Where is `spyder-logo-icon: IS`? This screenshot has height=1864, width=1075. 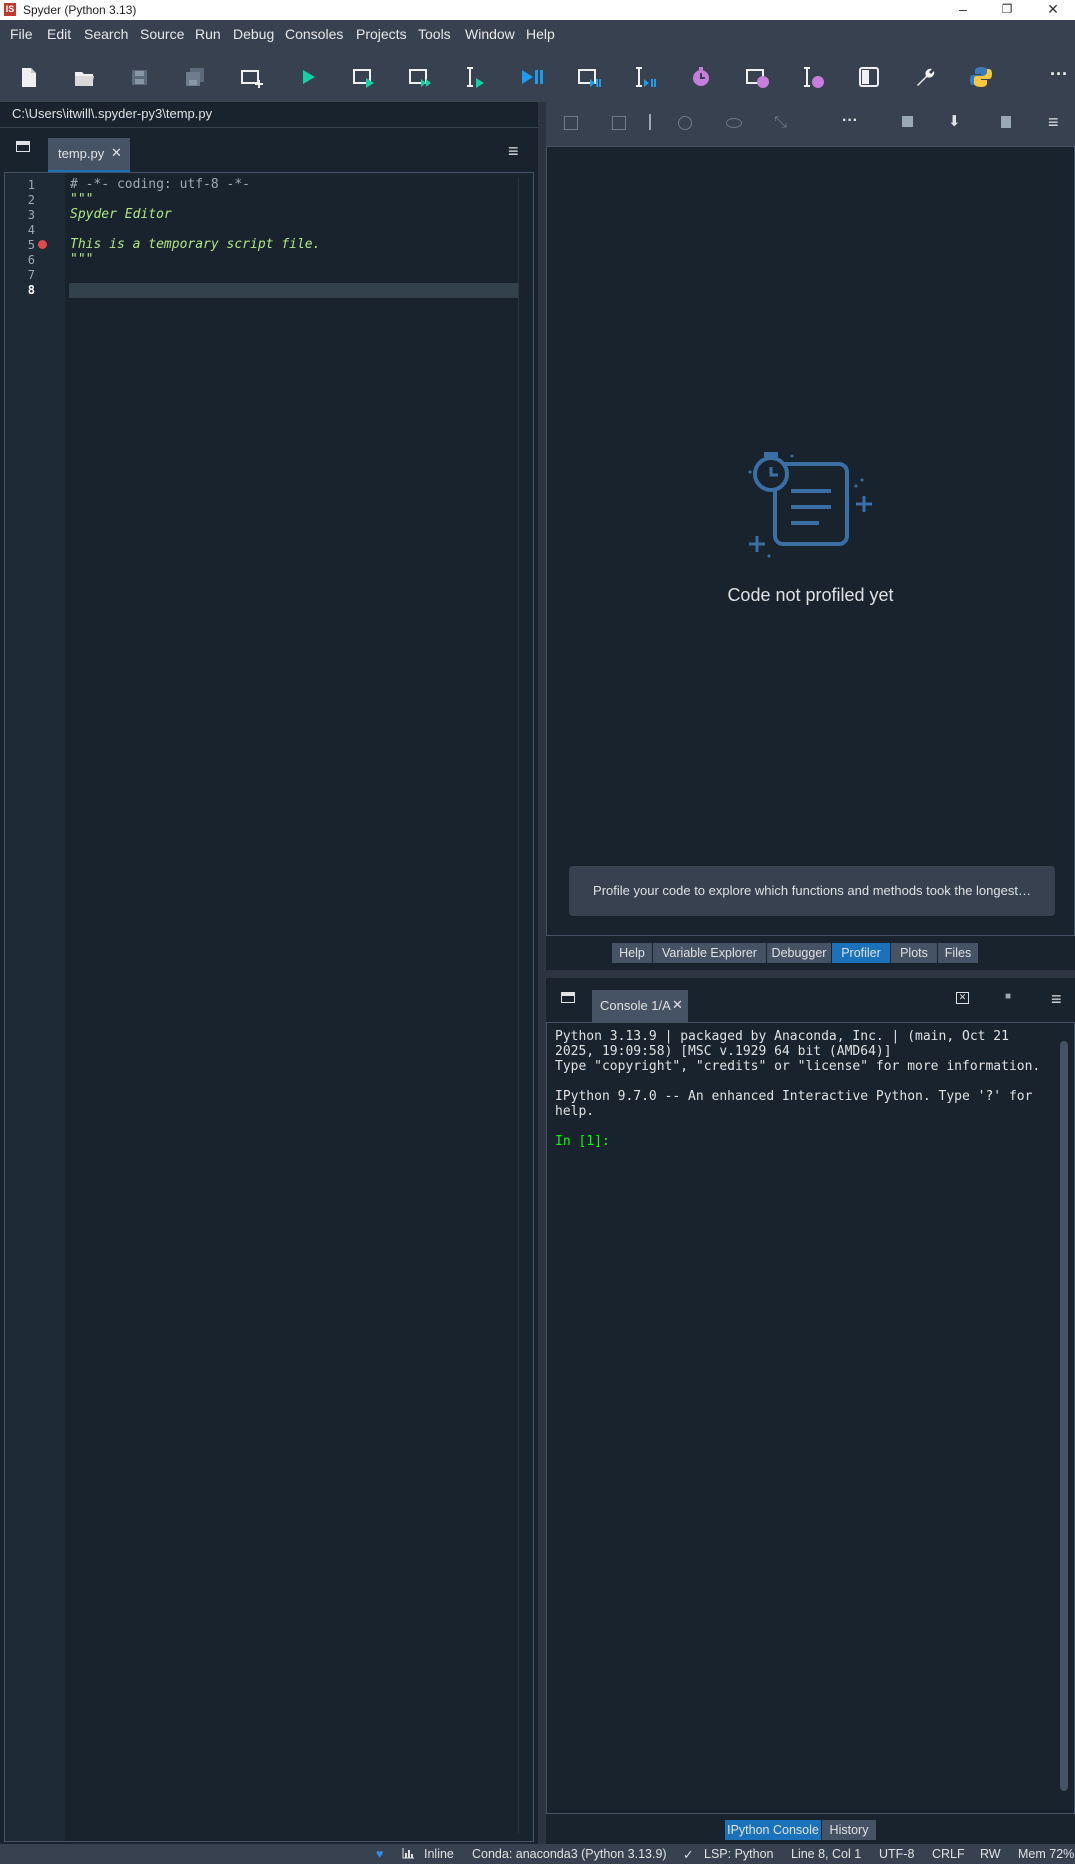
spyder-logo-icon: IS is located at coordinates (10, 9).